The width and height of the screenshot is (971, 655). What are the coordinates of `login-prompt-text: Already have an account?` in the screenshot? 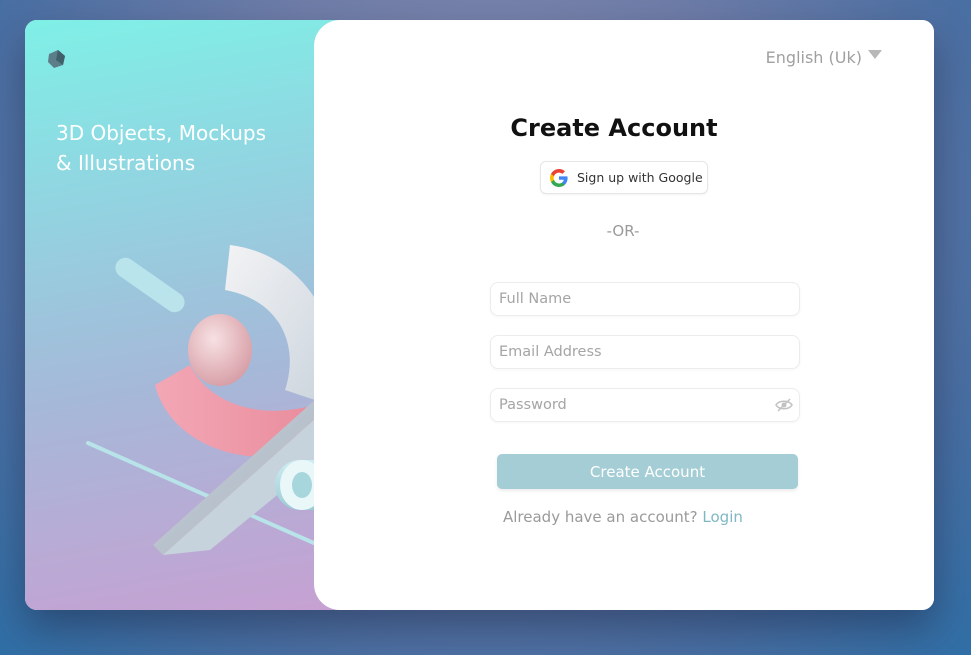 It's located at (600, 517).